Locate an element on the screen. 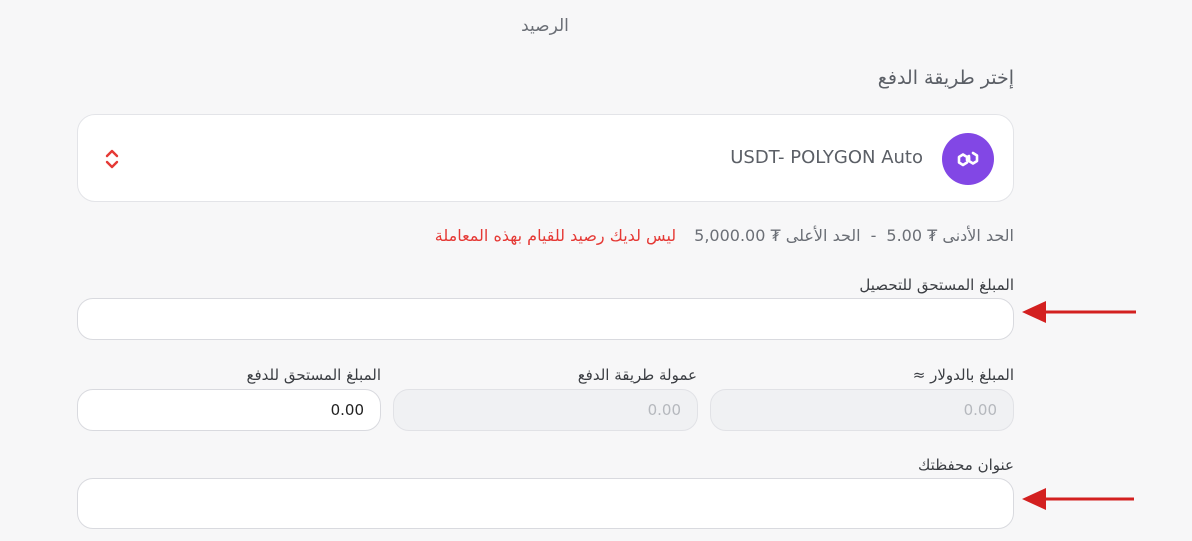 This screenshot has height=541, width=1192. wallet-address-label: عنوان محفظتك is located at coordinates (966, 465).